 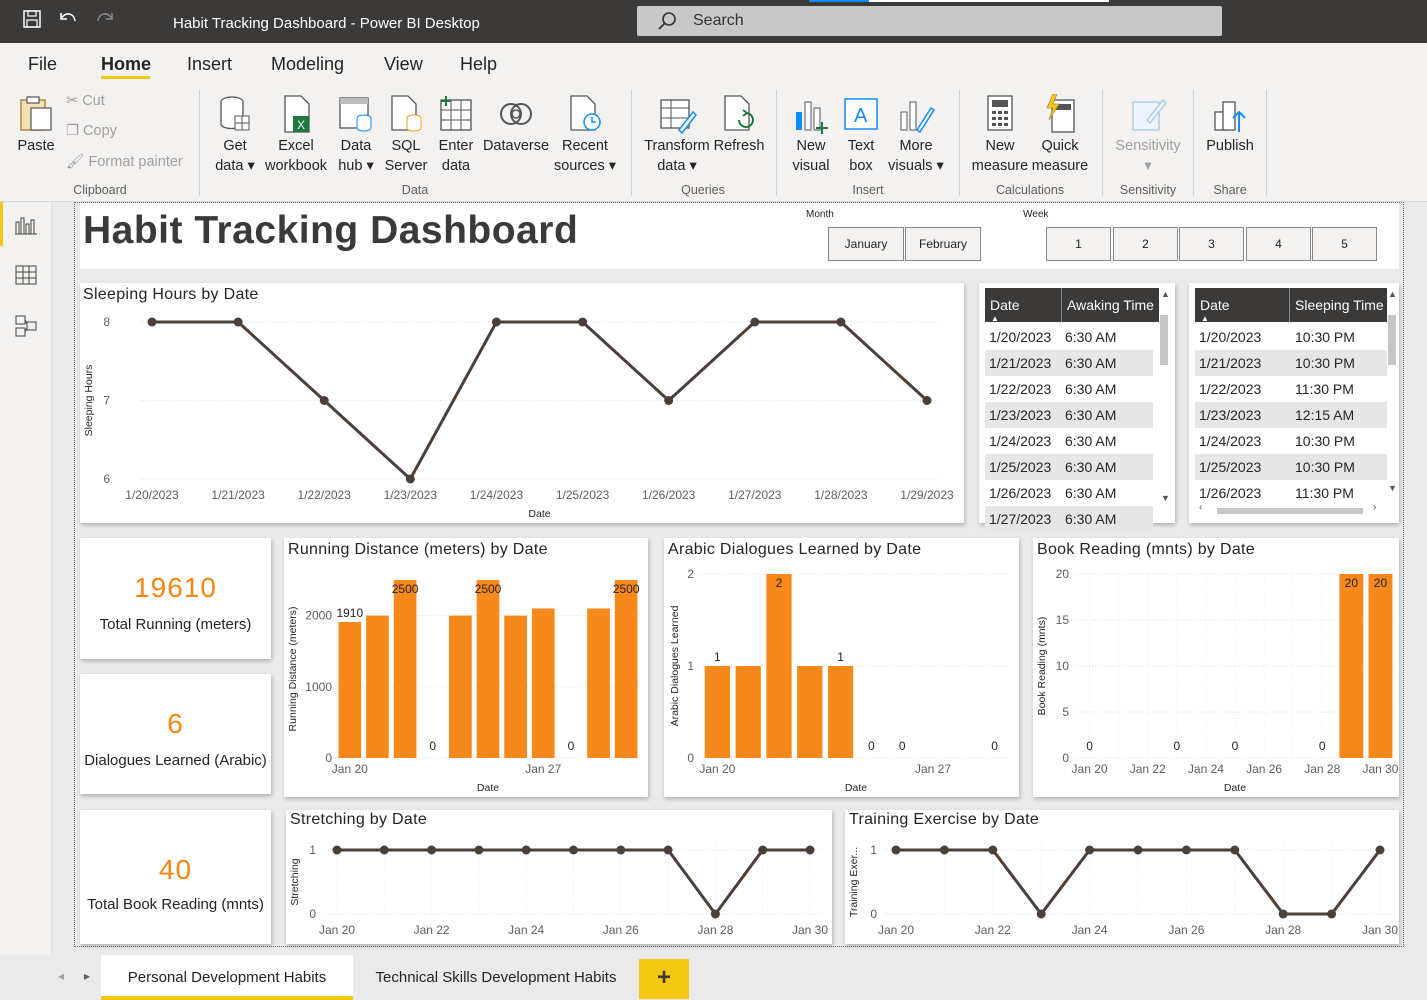 What do you see at coordinates (1291, 337) in the screenshot?
I see `table-row: 1/20/2023 10:30 PM` at bounding box center [1291, 337].